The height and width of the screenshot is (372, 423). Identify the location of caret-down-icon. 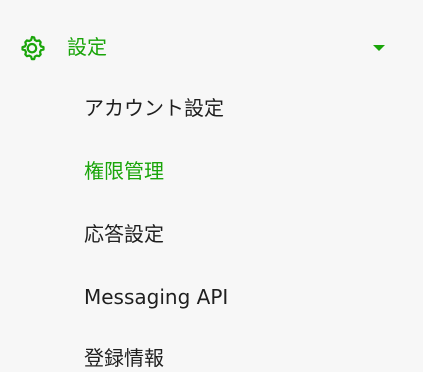
(379, 48).